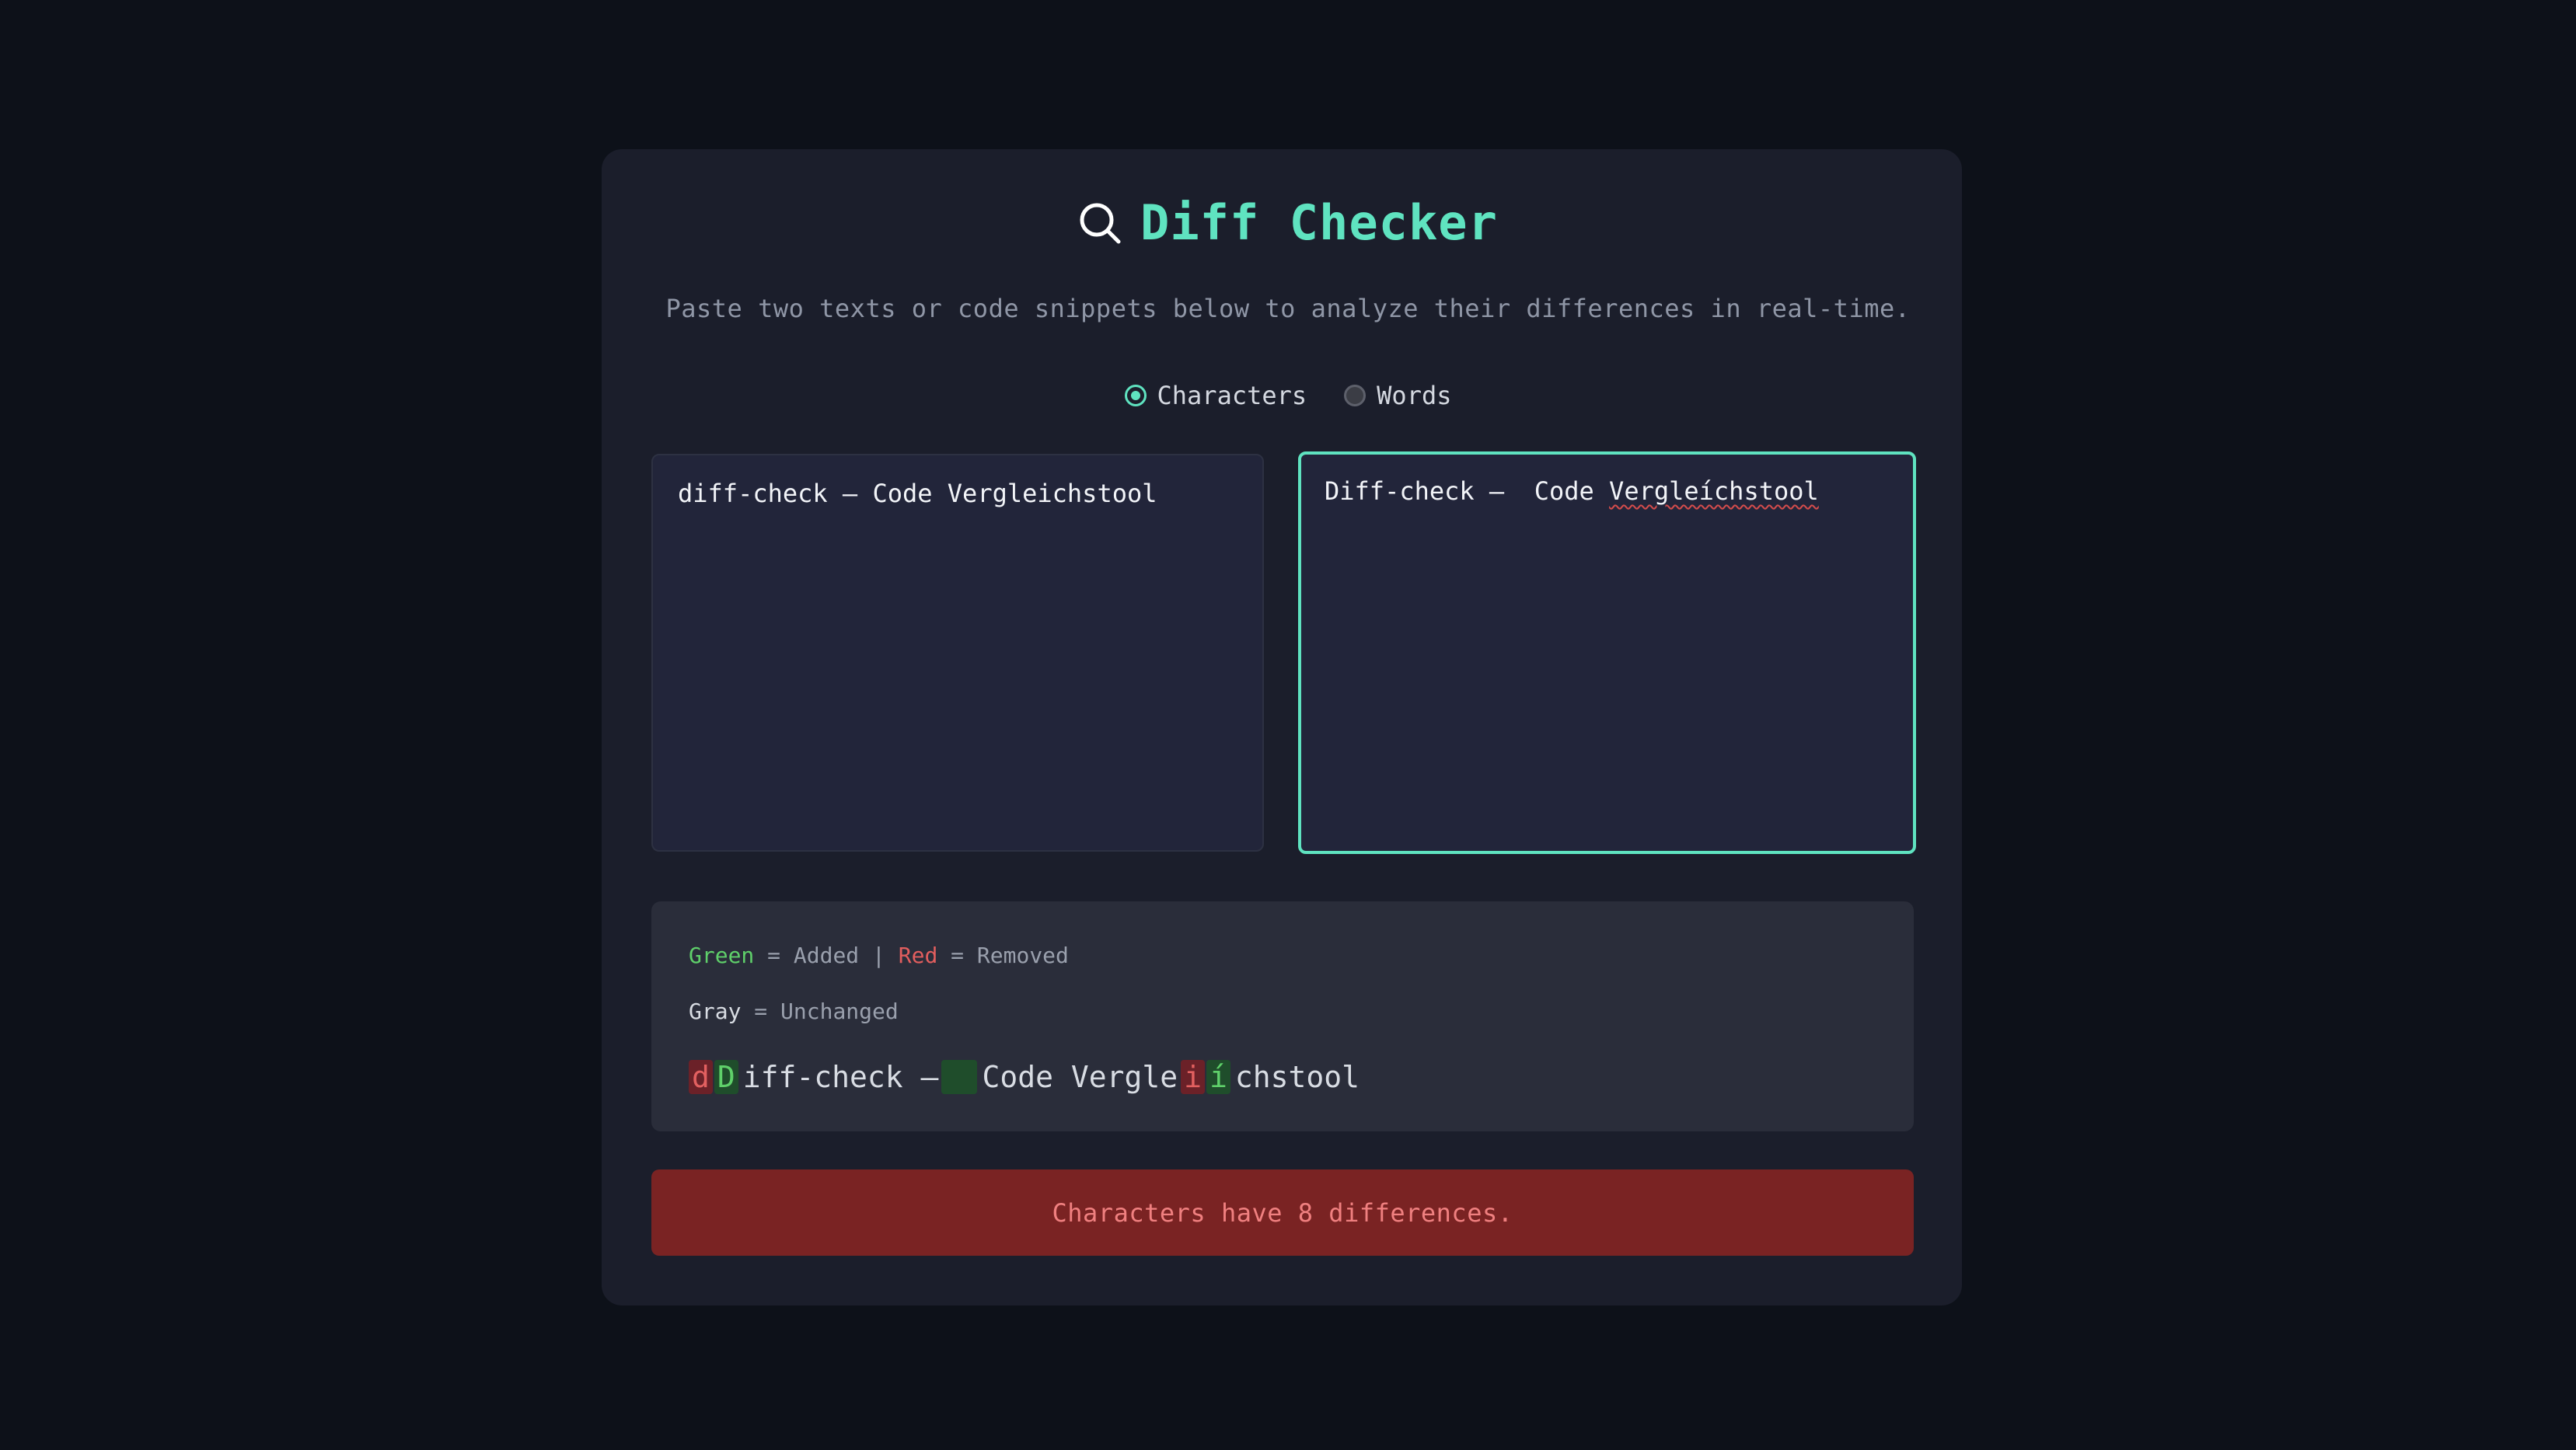 Image resolution: width=2576 pixels, height=1450 pixels. I want to click on header: Diff Checker, so click(1288, 223).